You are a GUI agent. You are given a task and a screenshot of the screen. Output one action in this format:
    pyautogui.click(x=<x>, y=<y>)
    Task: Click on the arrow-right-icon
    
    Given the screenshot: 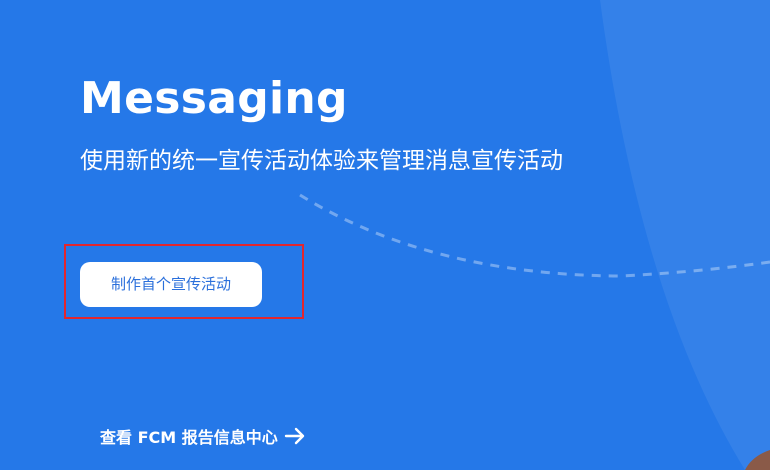 What is the action you would take?
    pyautogui.click(x=295, y=436)
    